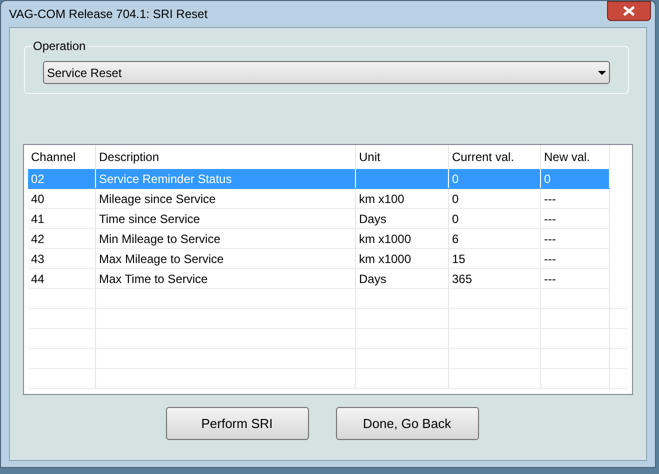 This screenshot has width=659, height=474. Describe the element at coordinates (319, 259) in the screenshot. I see `table-row: 43 Max Mileage to Service km x1000 15 ---` at that location.